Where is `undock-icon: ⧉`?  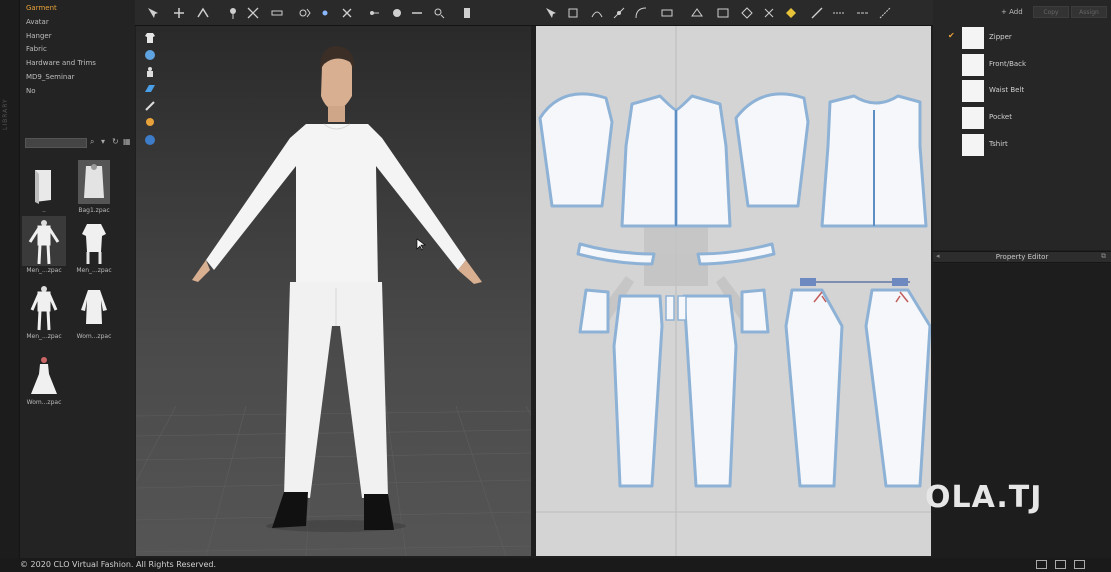 undock-icon: ⧉ is located at coordinates (1103, 256).